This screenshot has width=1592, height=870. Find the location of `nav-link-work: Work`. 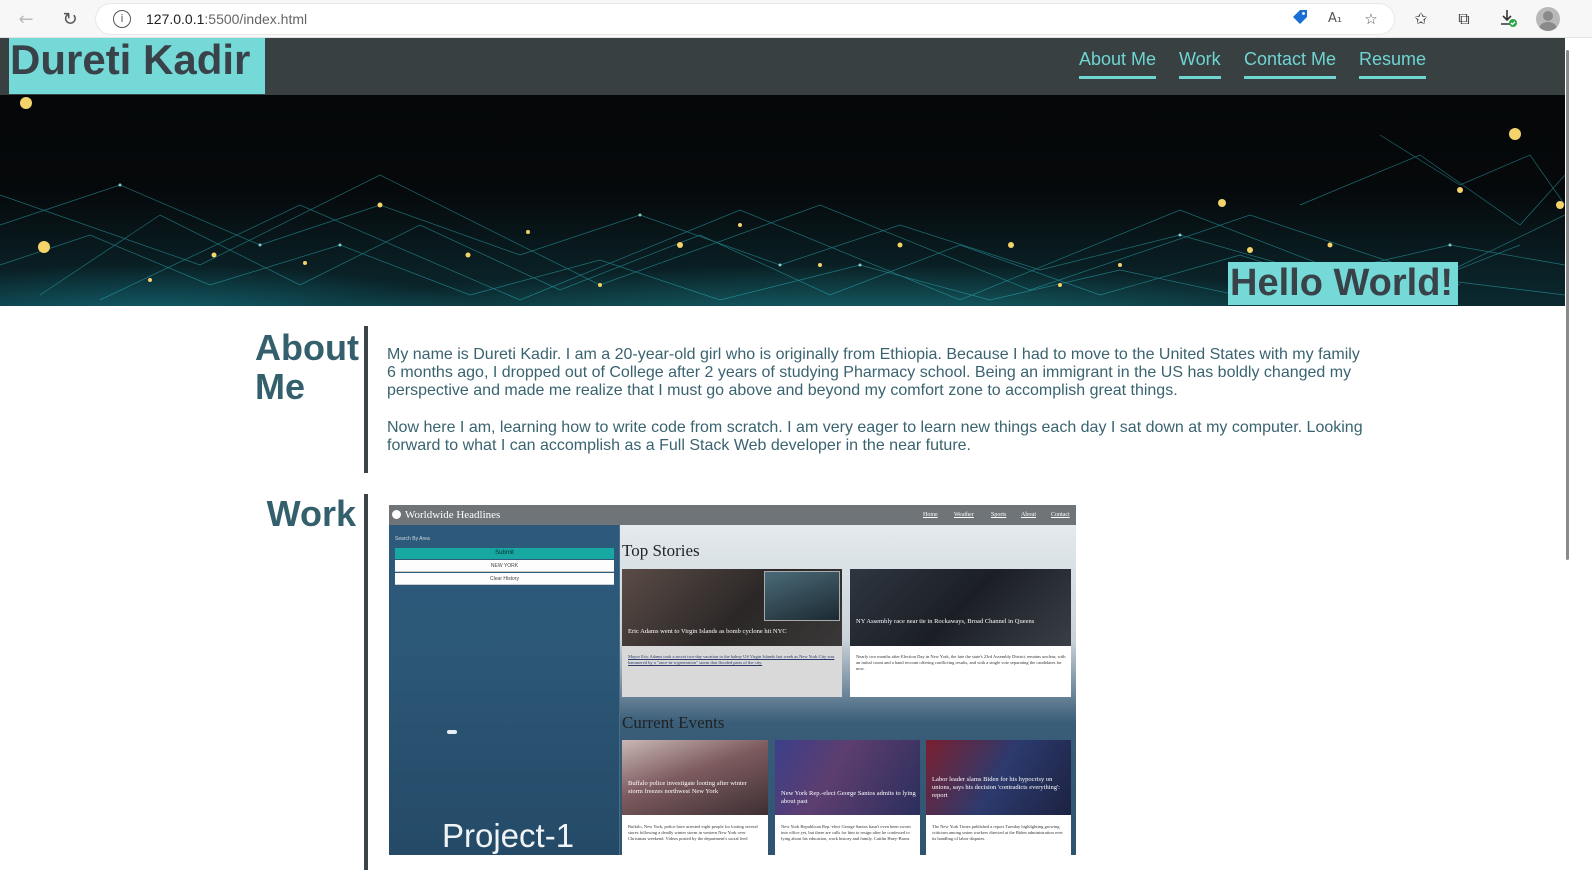

nav-link-work: Work is located at coordinates (1200, 64).